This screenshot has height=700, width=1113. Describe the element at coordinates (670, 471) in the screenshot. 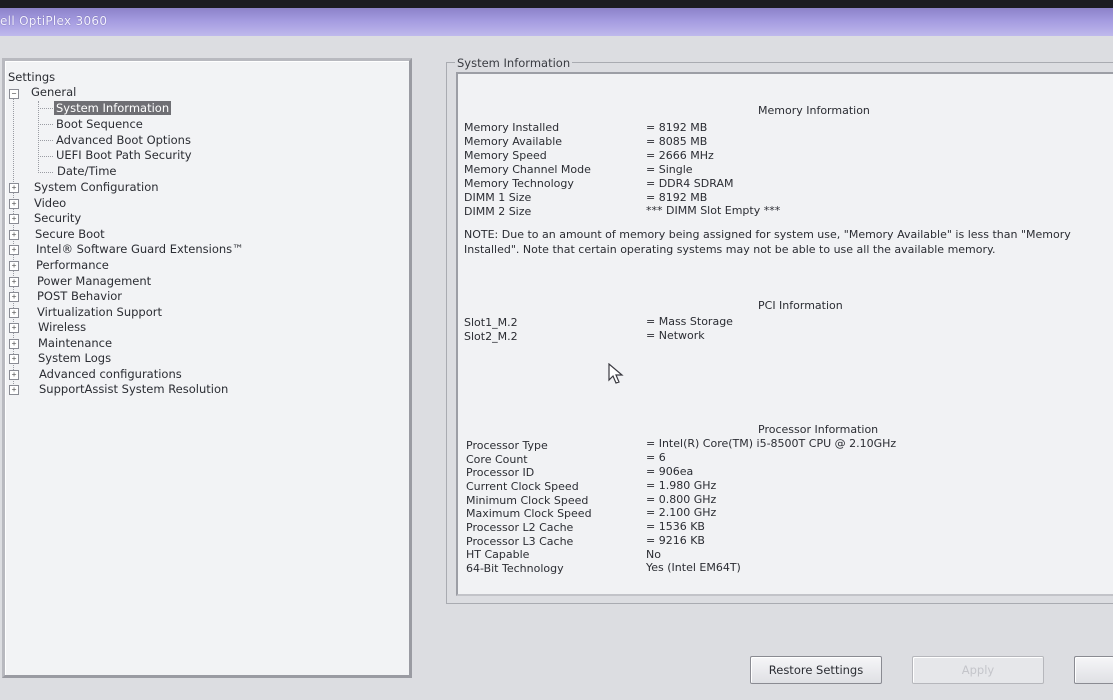

I see `processor-value: = 906ea` at that location.